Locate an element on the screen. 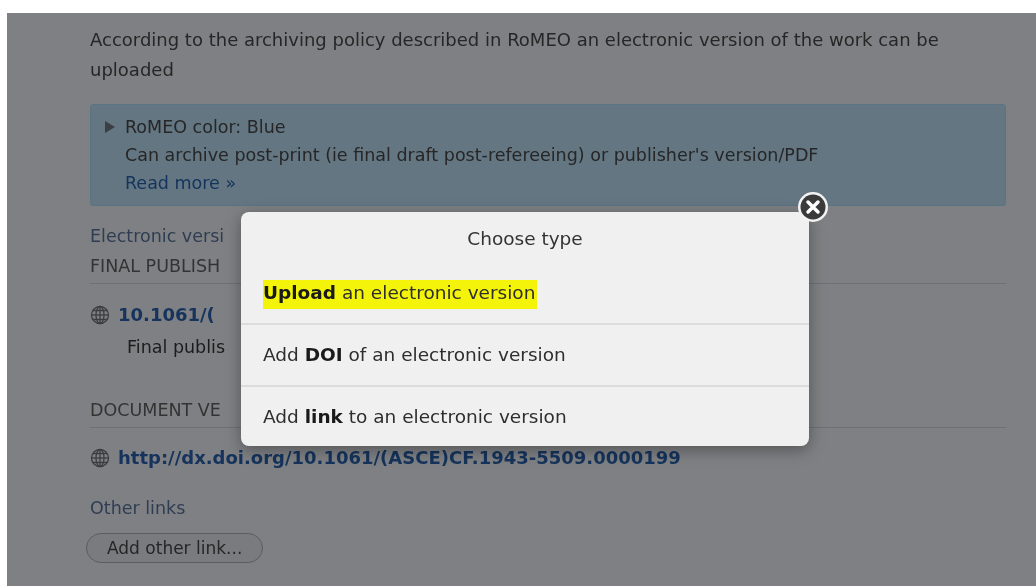 The width and height of the screenshot is (1036, 586). read-more-link: Read more » is located at coordinates (181, 183).